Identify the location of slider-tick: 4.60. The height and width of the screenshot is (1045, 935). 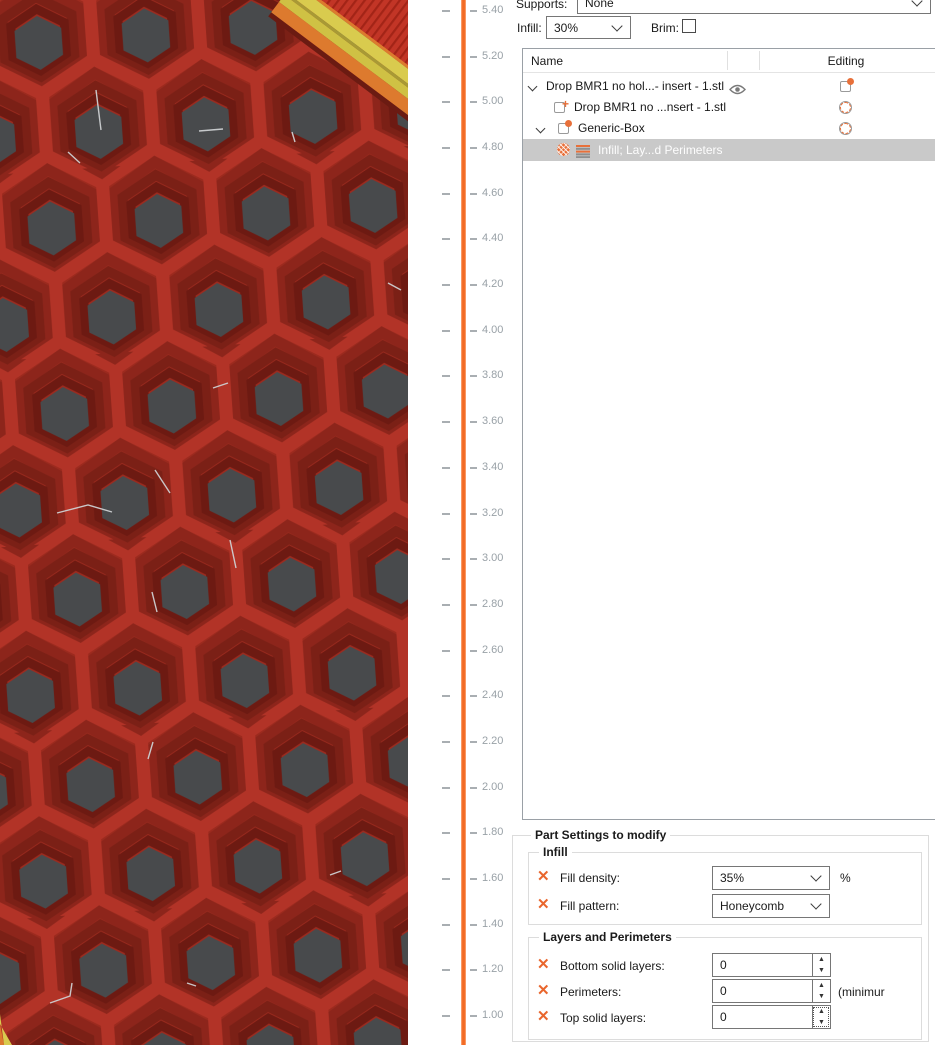
(255, 194).